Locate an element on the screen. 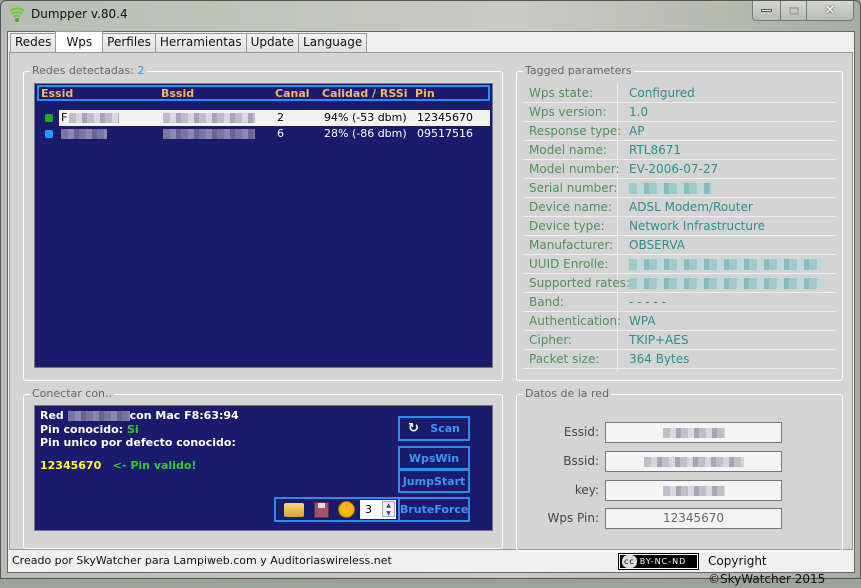 This screenshot has height=588, width=861. cc-icon: cc is located at coordinates (629, 561).